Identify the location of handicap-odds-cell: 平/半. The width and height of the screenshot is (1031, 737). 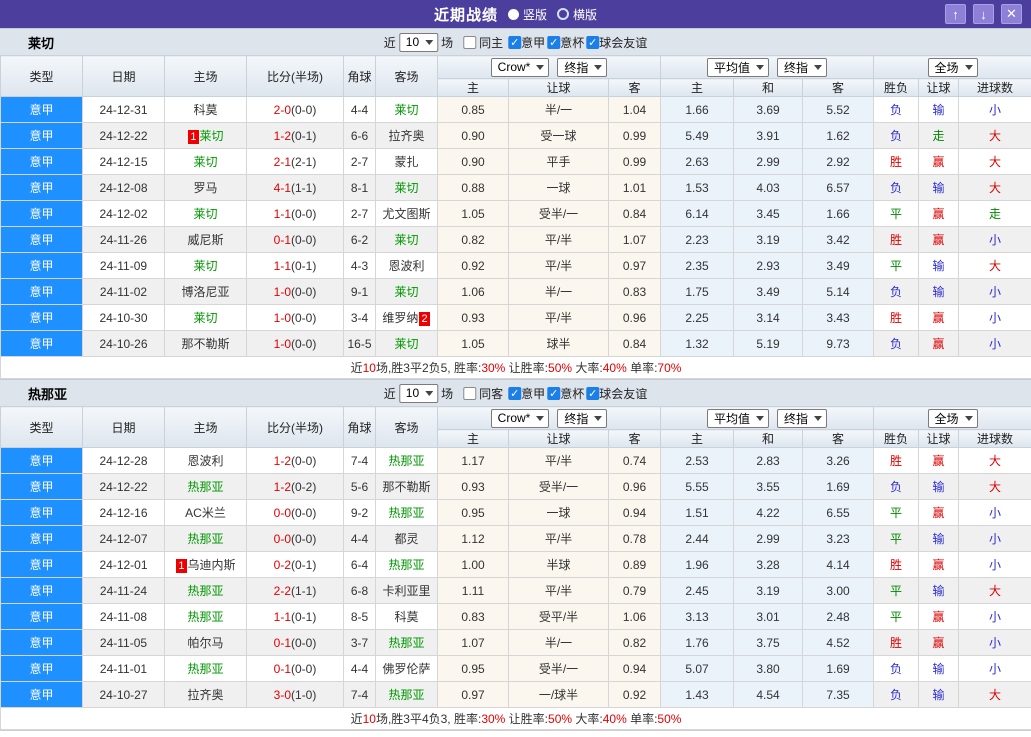
(559, 539).